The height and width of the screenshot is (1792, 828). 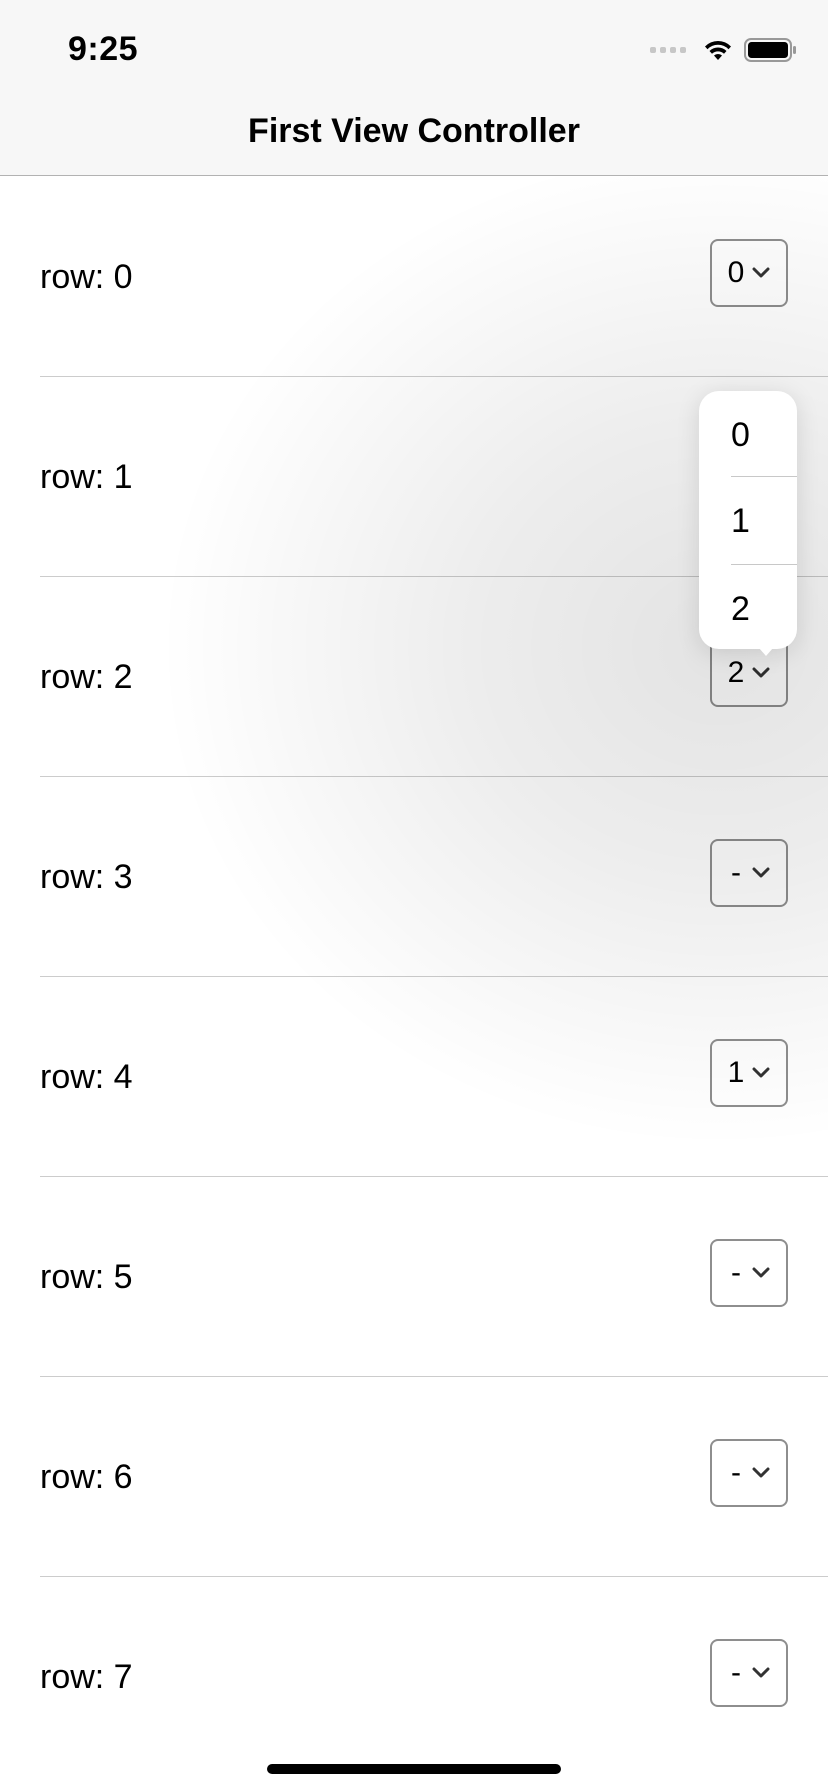 I want to click on status-icons, so click(x=724, y=50).